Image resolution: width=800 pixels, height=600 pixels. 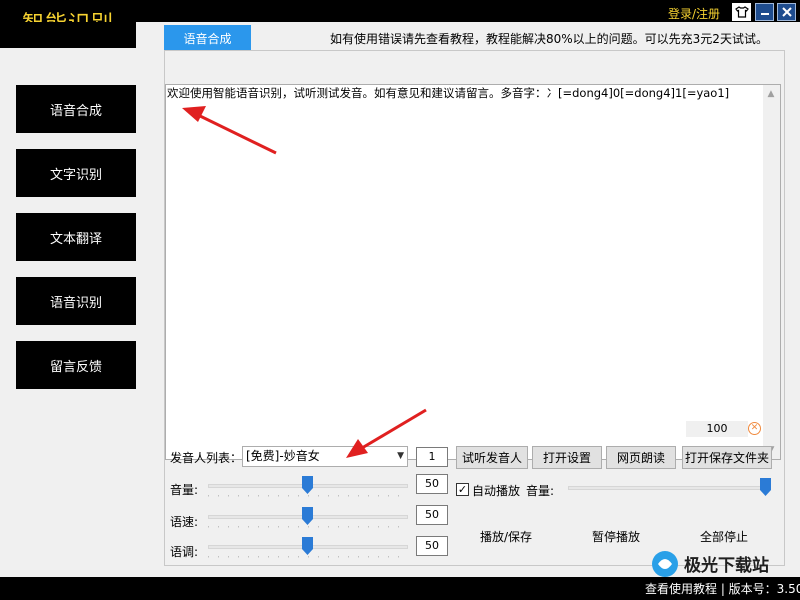 I want to click on volume-ticks, so click(x=308, y=496).